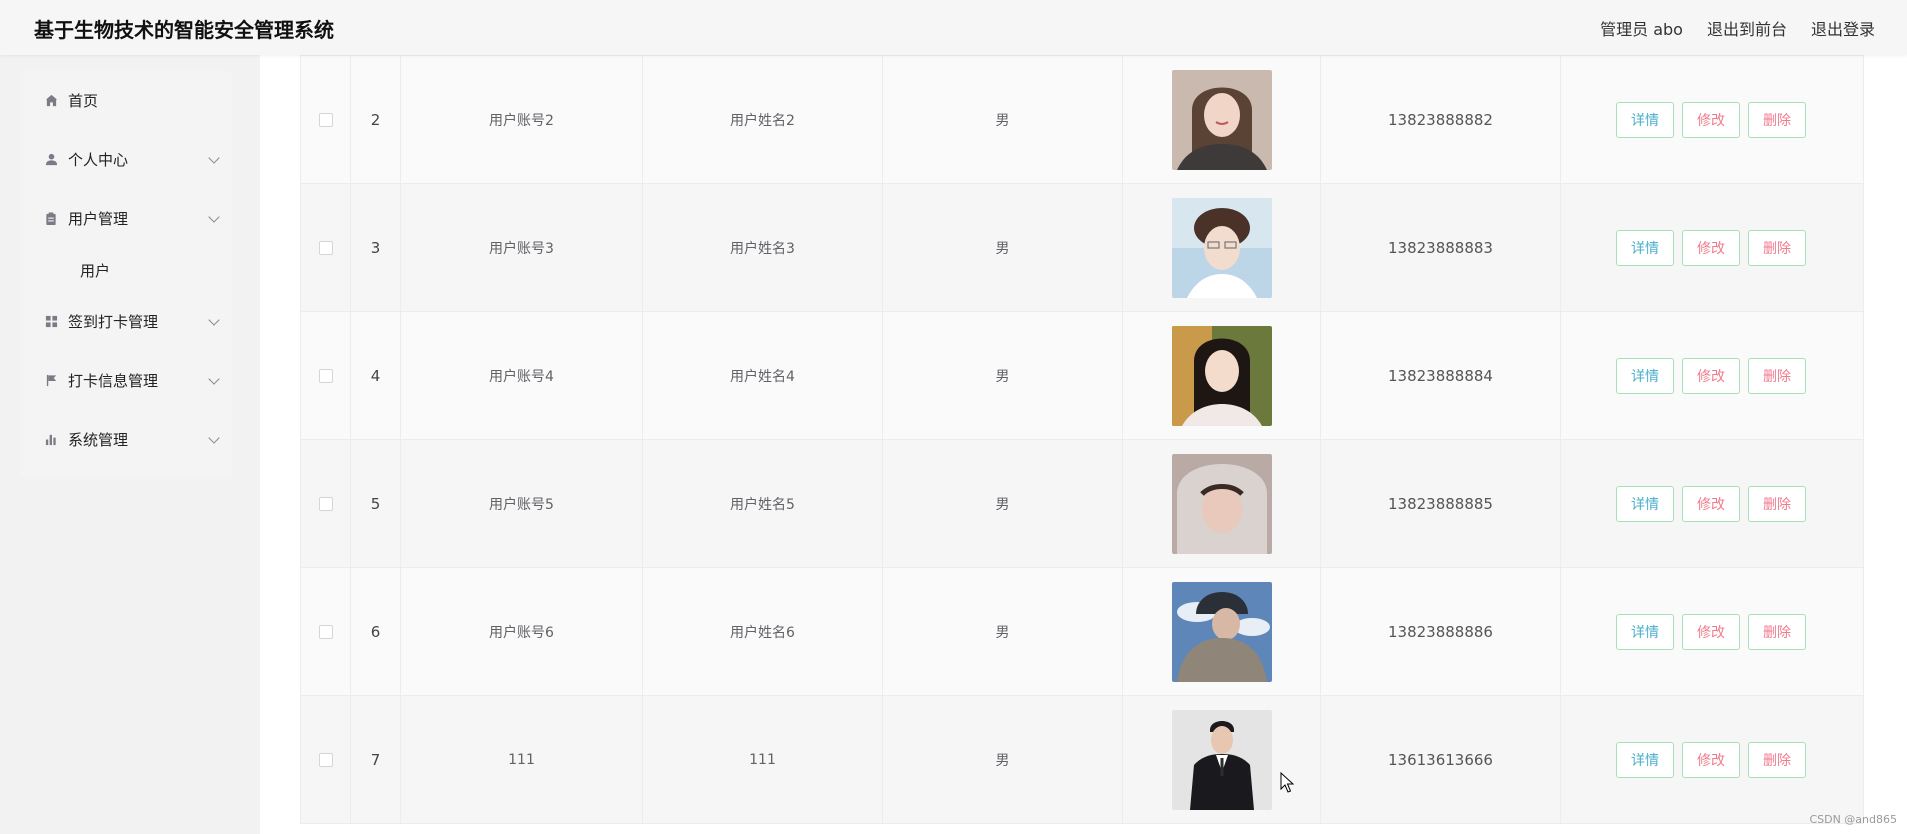 The width and height of the screenshot is (1907, 834). Describe the element at coordinates (1843, 28) in the screenshot. I see `logout-link: 退出登录` at that location.